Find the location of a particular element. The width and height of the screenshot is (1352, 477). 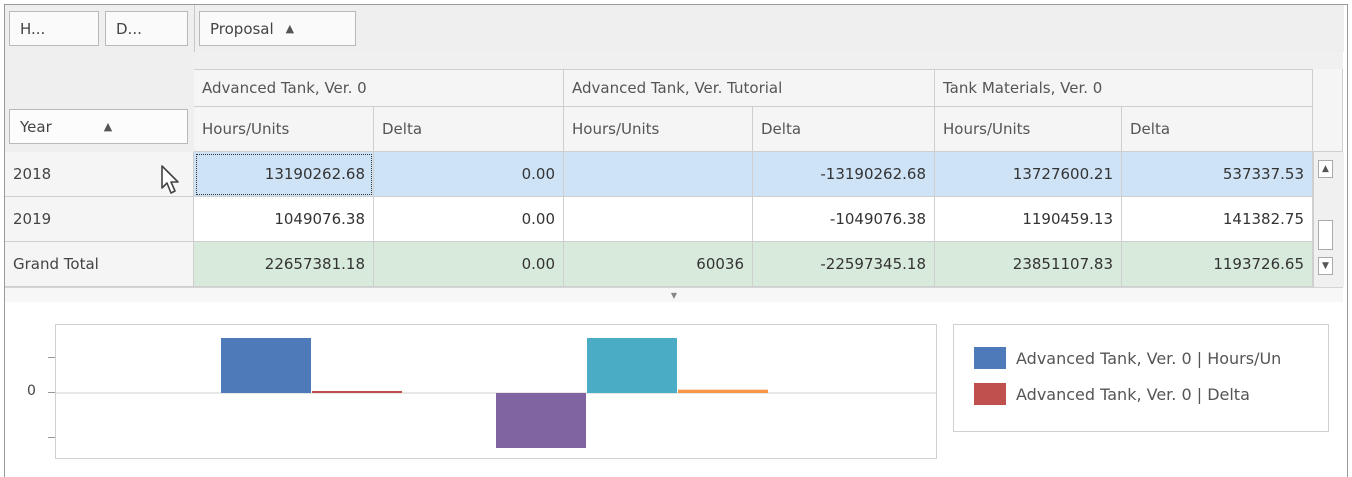

data-cell: 1190459.13 is located at coordinates (1028, 219).